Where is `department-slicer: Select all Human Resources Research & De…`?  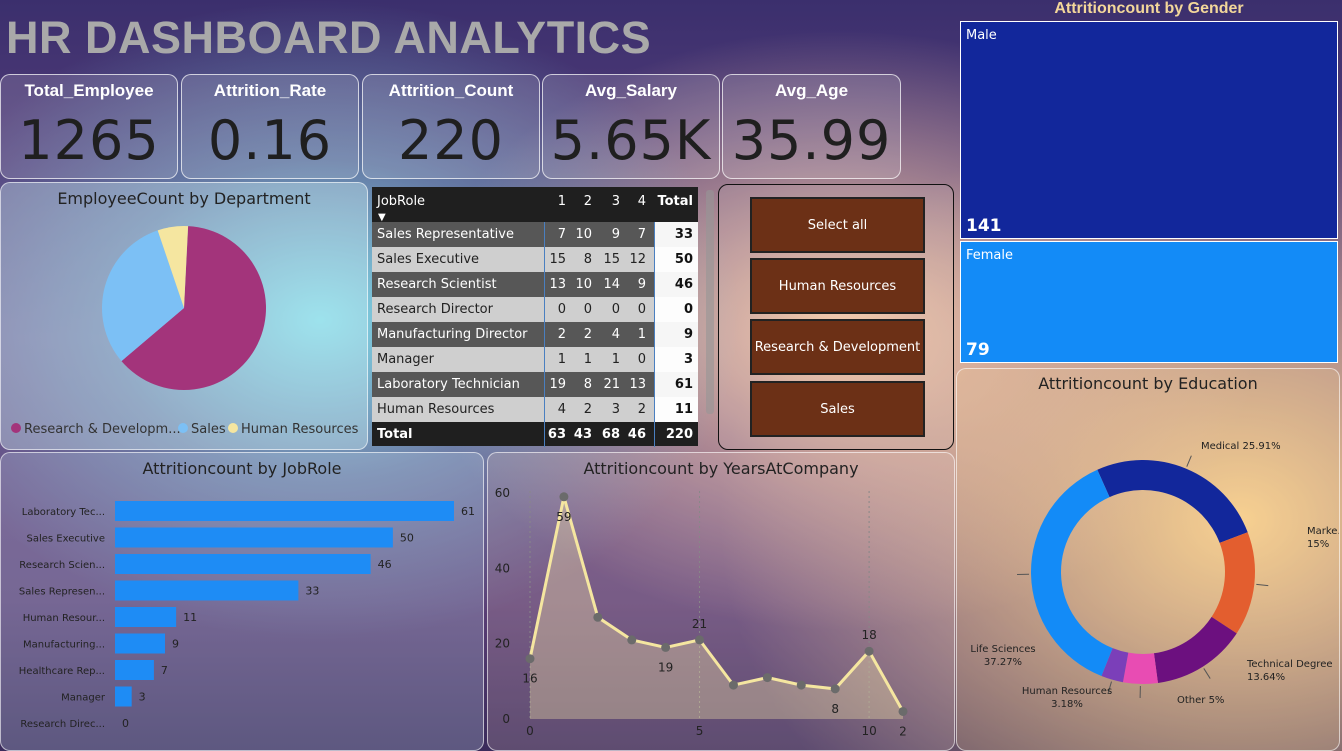 department-slicer: Select all Human Resources Research & De… is located at coordinates (836, 317).